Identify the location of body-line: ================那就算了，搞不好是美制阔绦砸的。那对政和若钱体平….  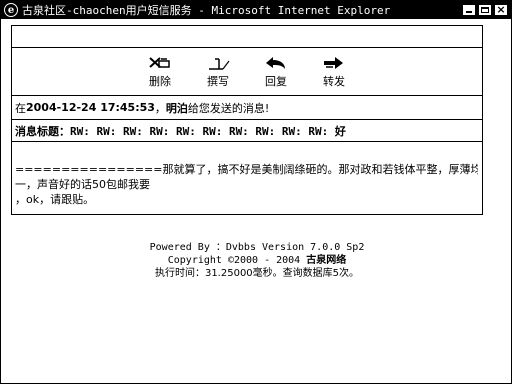
(246, 169).